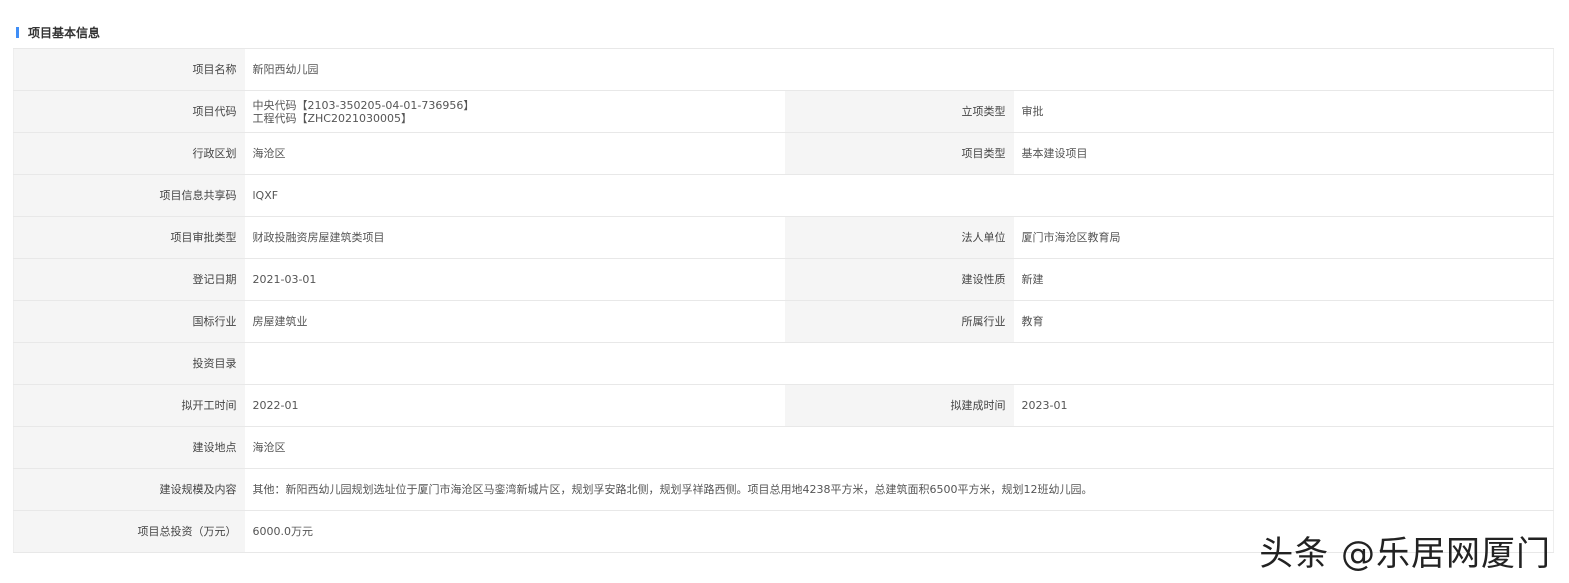 The height and width of the screenshot is (583, 1569). I want to click on field-label: 项目名称, so click(129, 69).